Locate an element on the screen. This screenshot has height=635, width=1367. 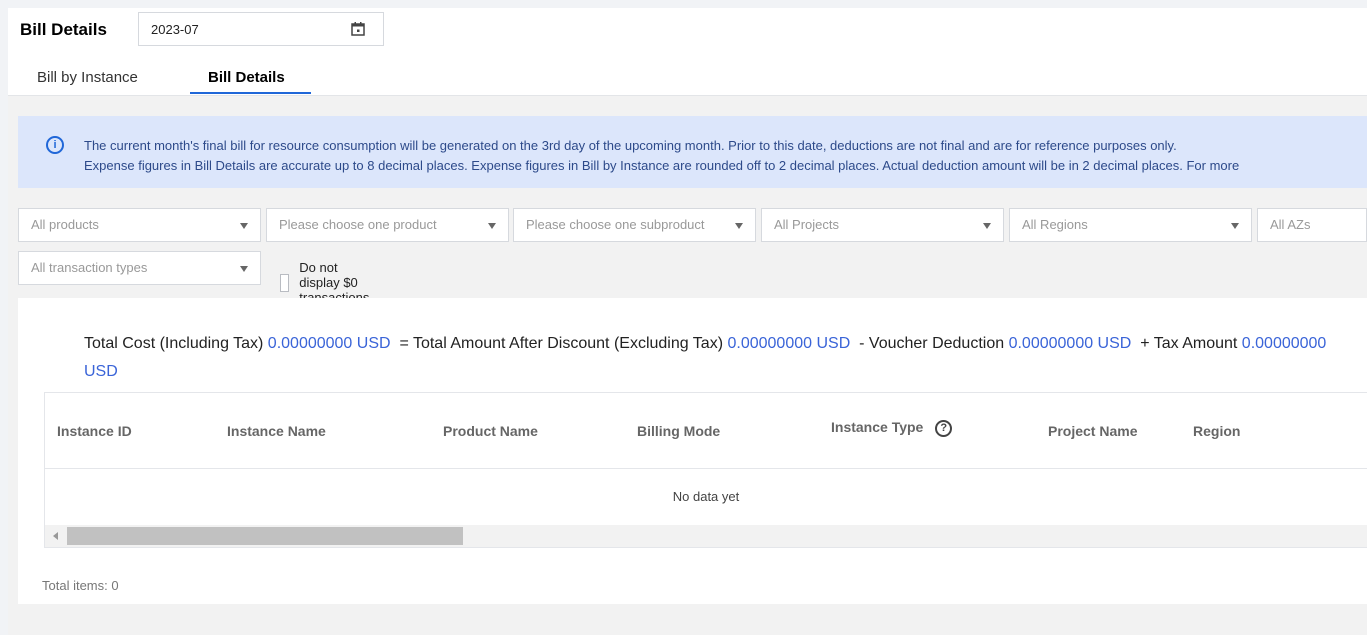
horizontal-scrollbar is located at coordinates (706, 536).